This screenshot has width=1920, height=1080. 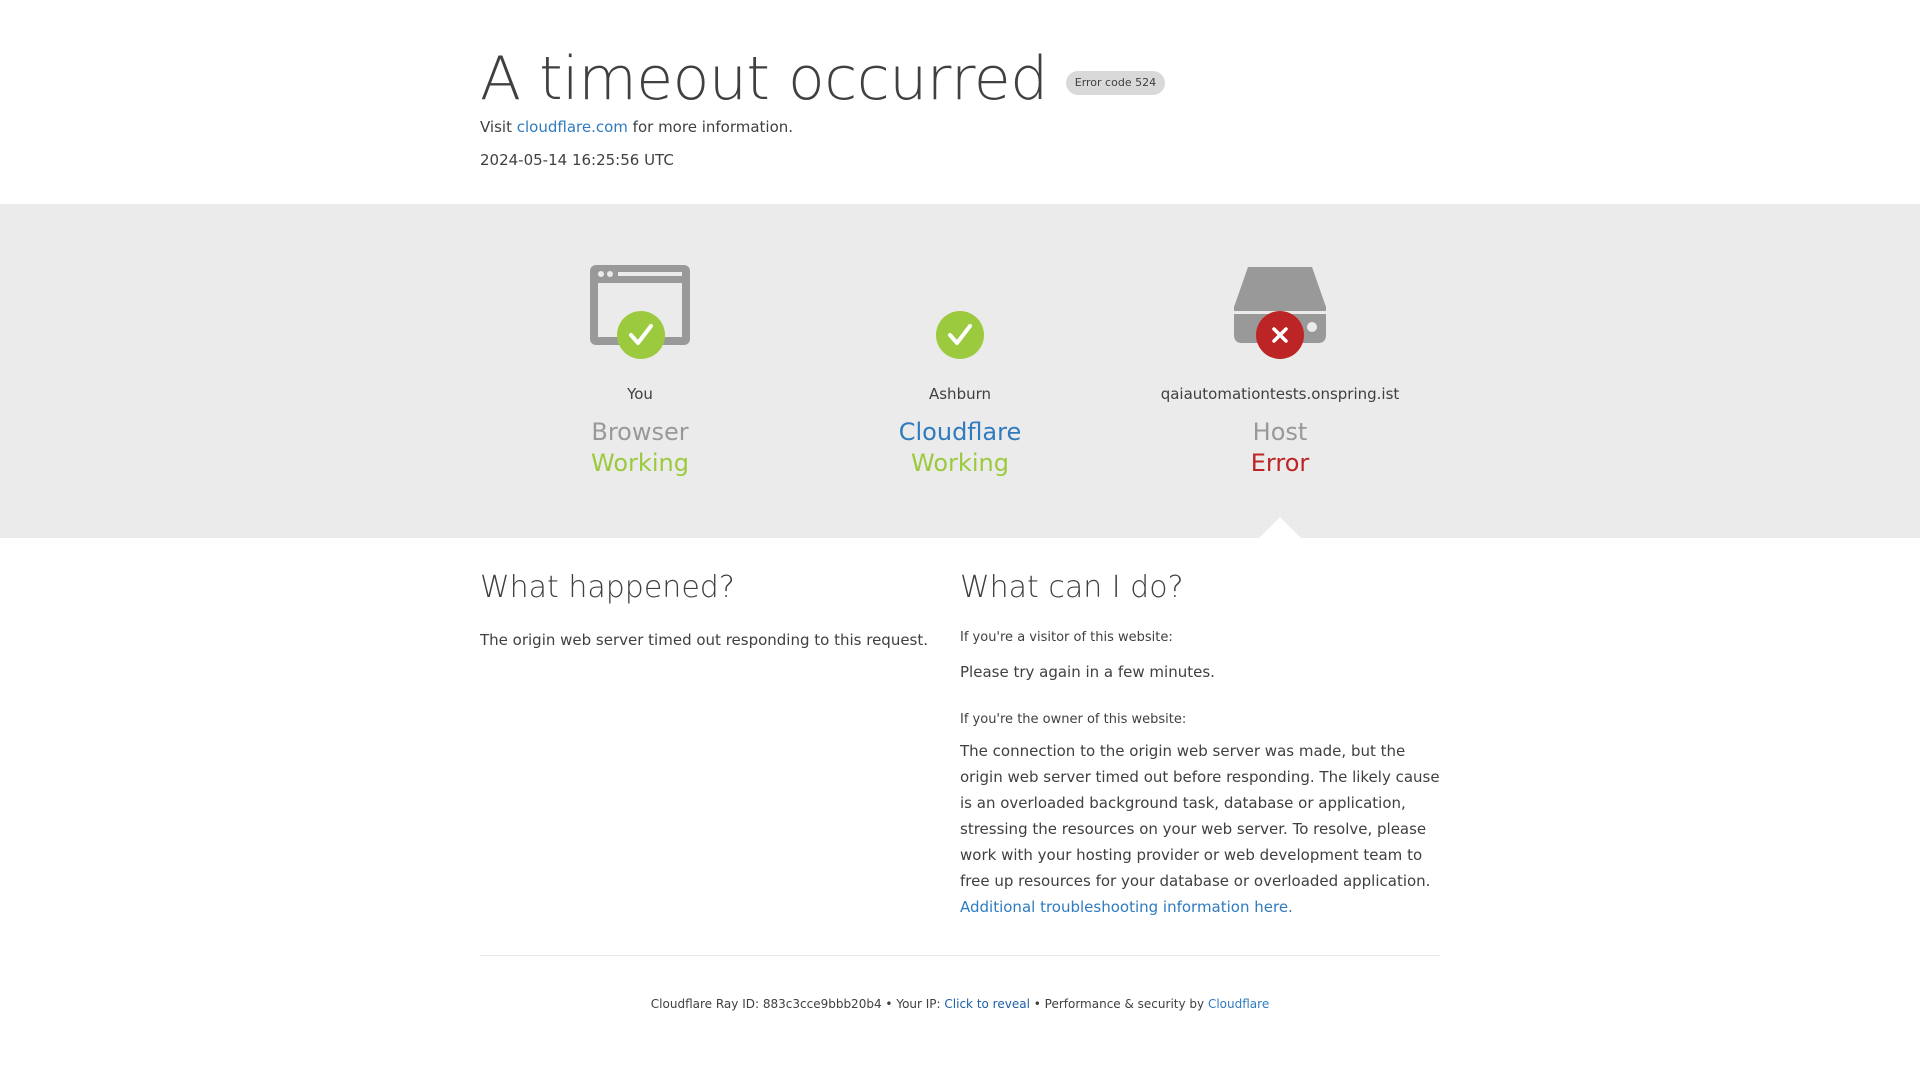 What do you see at coordinates (1280, 463) in the screenshot?
I see `status-state: Error` at bounding box center [1280, 463].